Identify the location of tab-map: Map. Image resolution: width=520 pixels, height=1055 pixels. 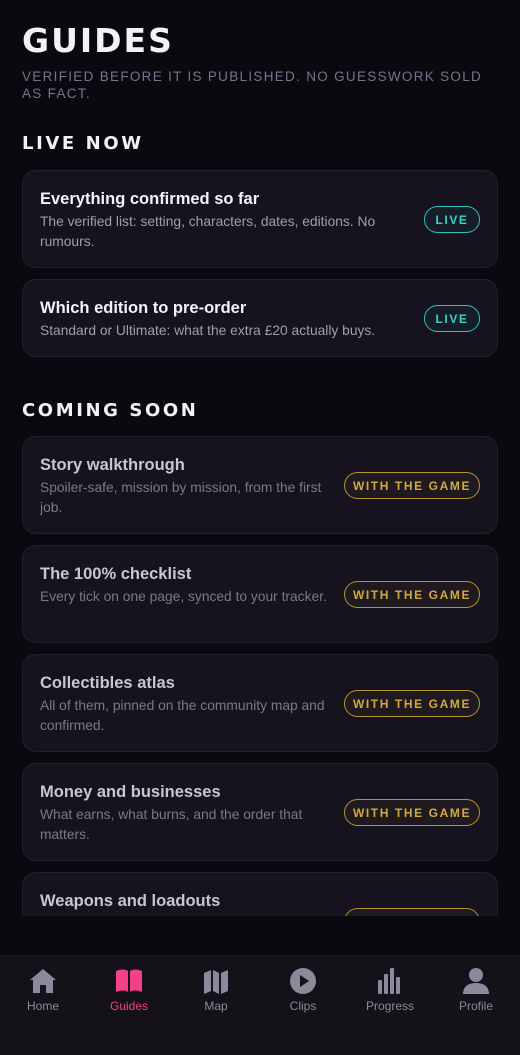
(216, 989).